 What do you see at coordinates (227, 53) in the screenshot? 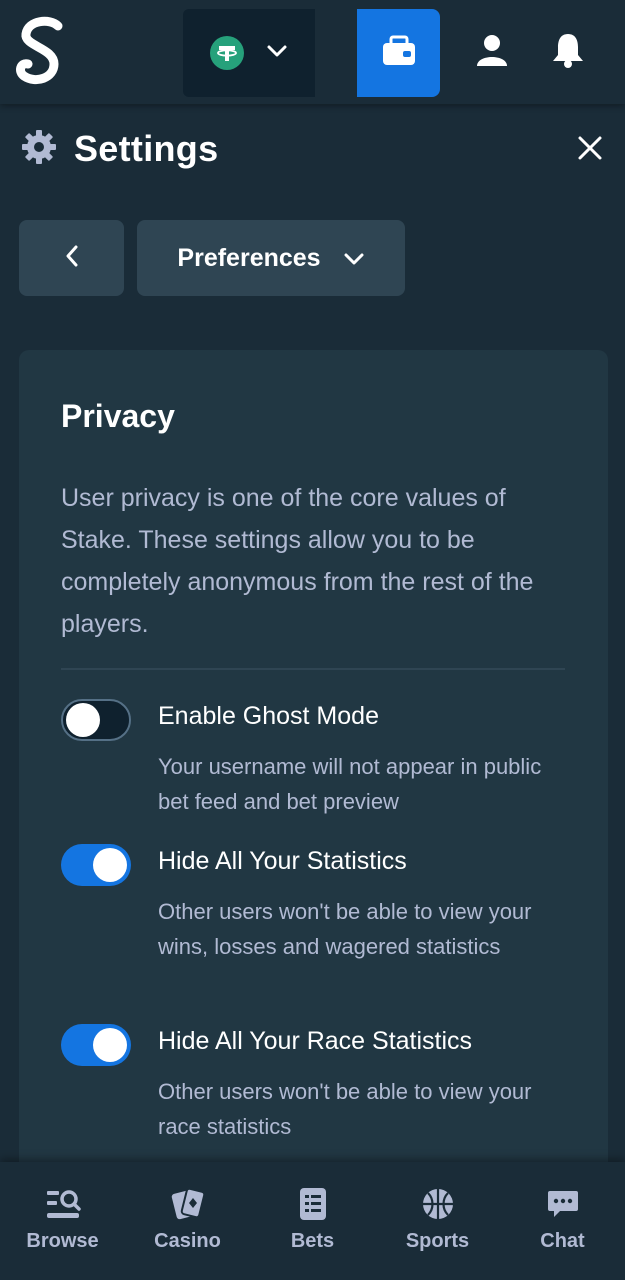
I see `tether-icon` at bounding box center [227, 53].